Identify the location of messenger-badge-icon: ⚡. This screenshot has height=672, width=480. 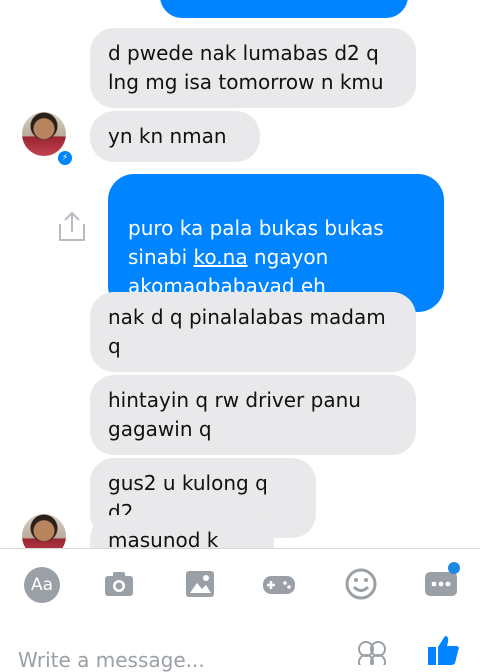
(65, 158).